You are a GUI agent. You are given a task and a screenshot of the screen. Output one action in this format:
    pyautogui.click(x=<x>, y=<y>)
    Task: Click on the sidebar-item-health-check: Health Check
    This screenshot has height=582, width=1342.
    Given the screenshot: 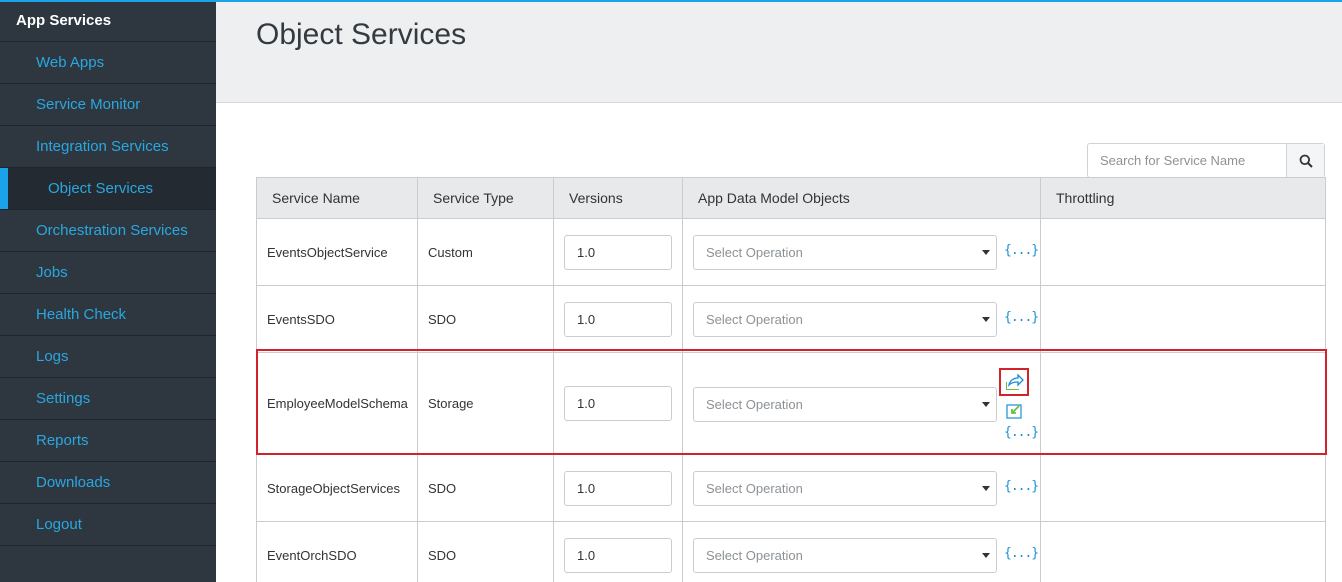 What is the action you would take?
    pyautogui.click(x=108, y=315)
    